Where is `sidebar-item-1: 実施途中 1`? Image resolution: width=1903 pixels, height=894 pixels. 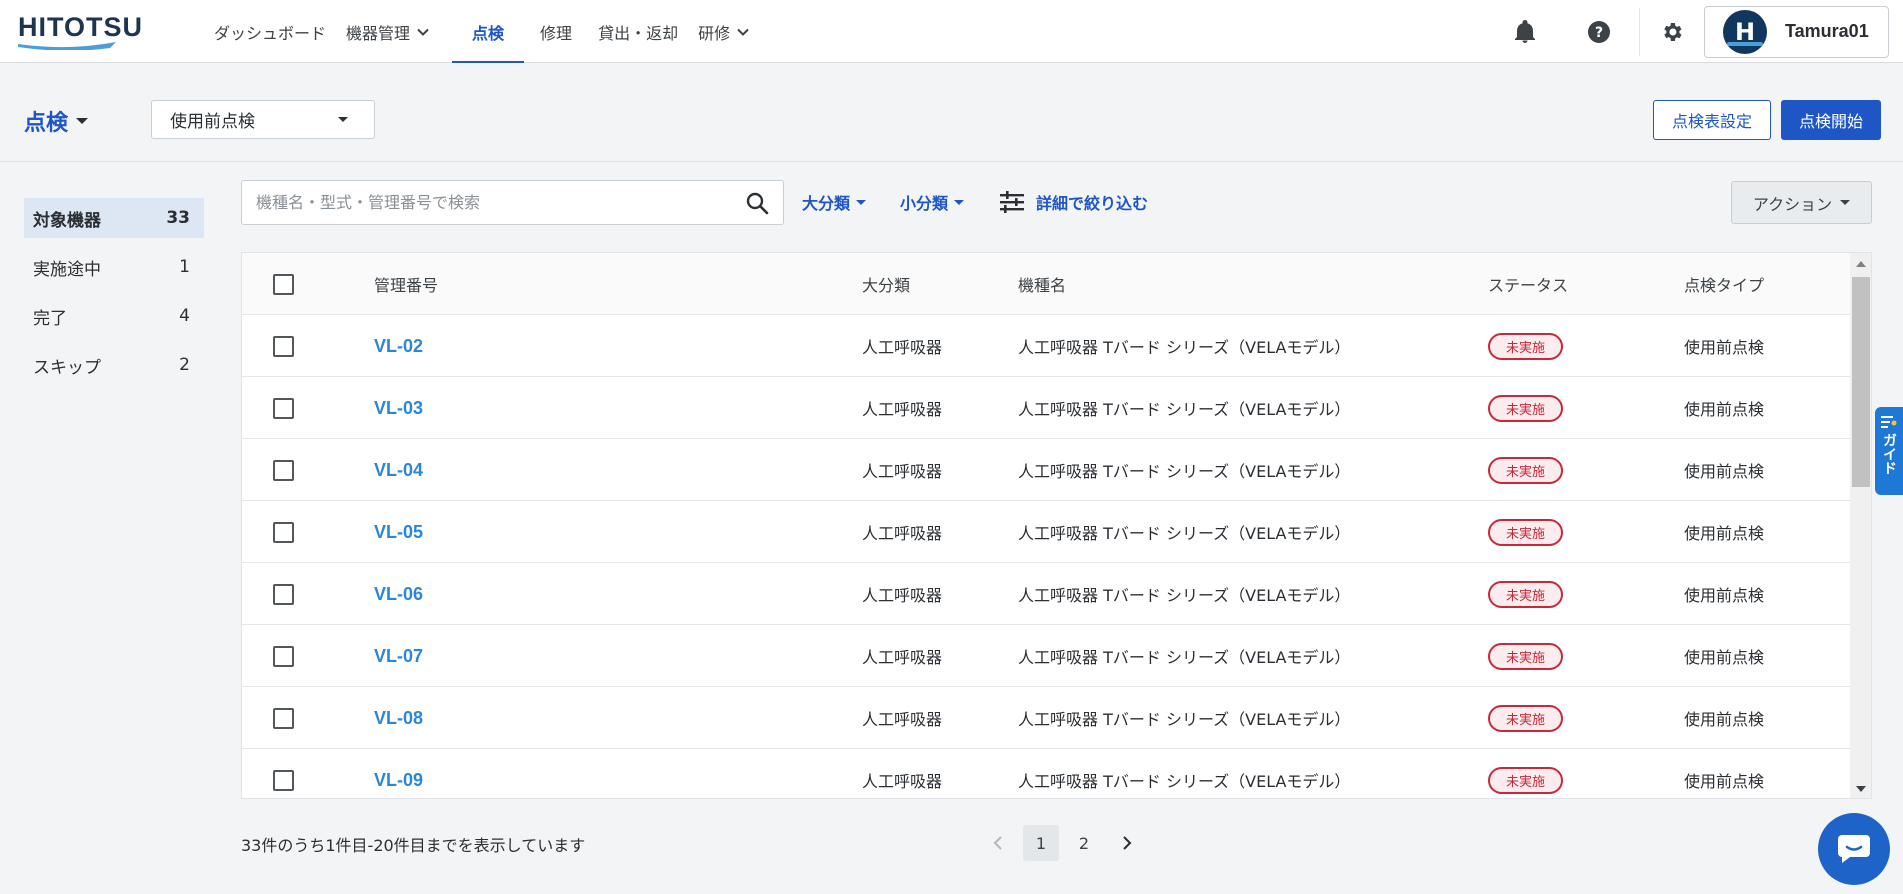 sidebar-item-1: 実施途中 1 is located at coordinates (114, 267).